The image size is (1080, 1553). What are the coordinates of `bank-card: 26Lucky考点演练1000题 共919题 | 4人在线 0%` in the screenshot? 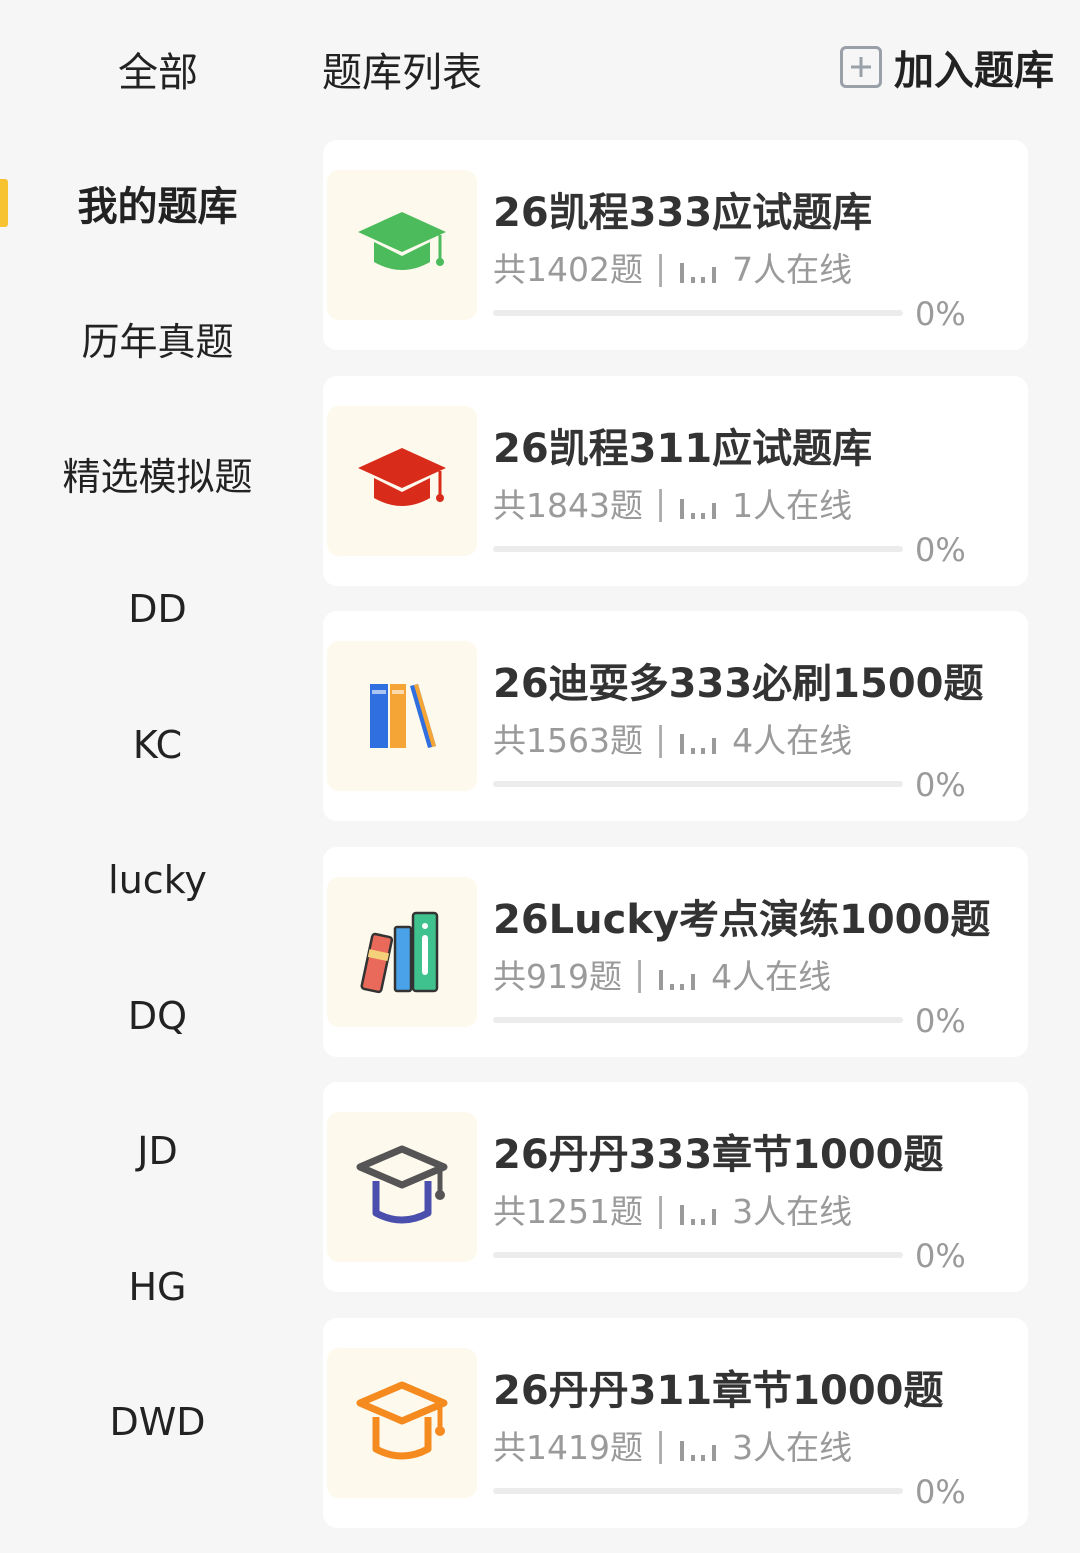 It's located at (675, 951).